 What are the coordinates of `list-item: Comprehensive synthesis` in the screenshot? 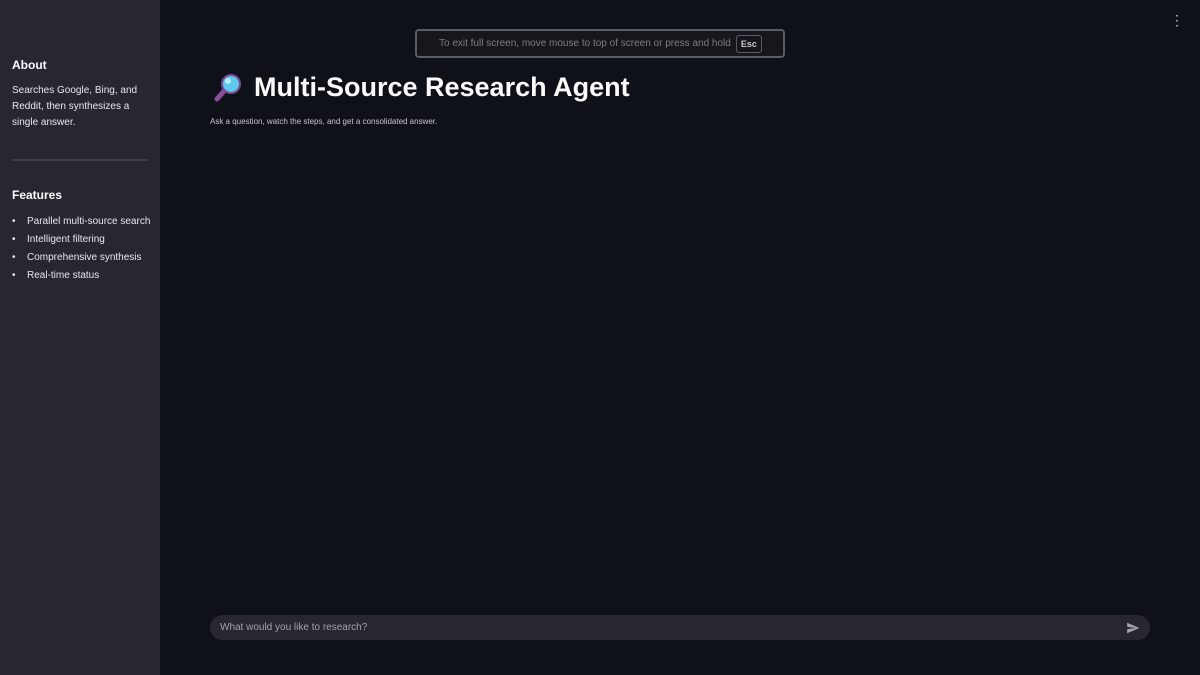 It's located at (81, 259).